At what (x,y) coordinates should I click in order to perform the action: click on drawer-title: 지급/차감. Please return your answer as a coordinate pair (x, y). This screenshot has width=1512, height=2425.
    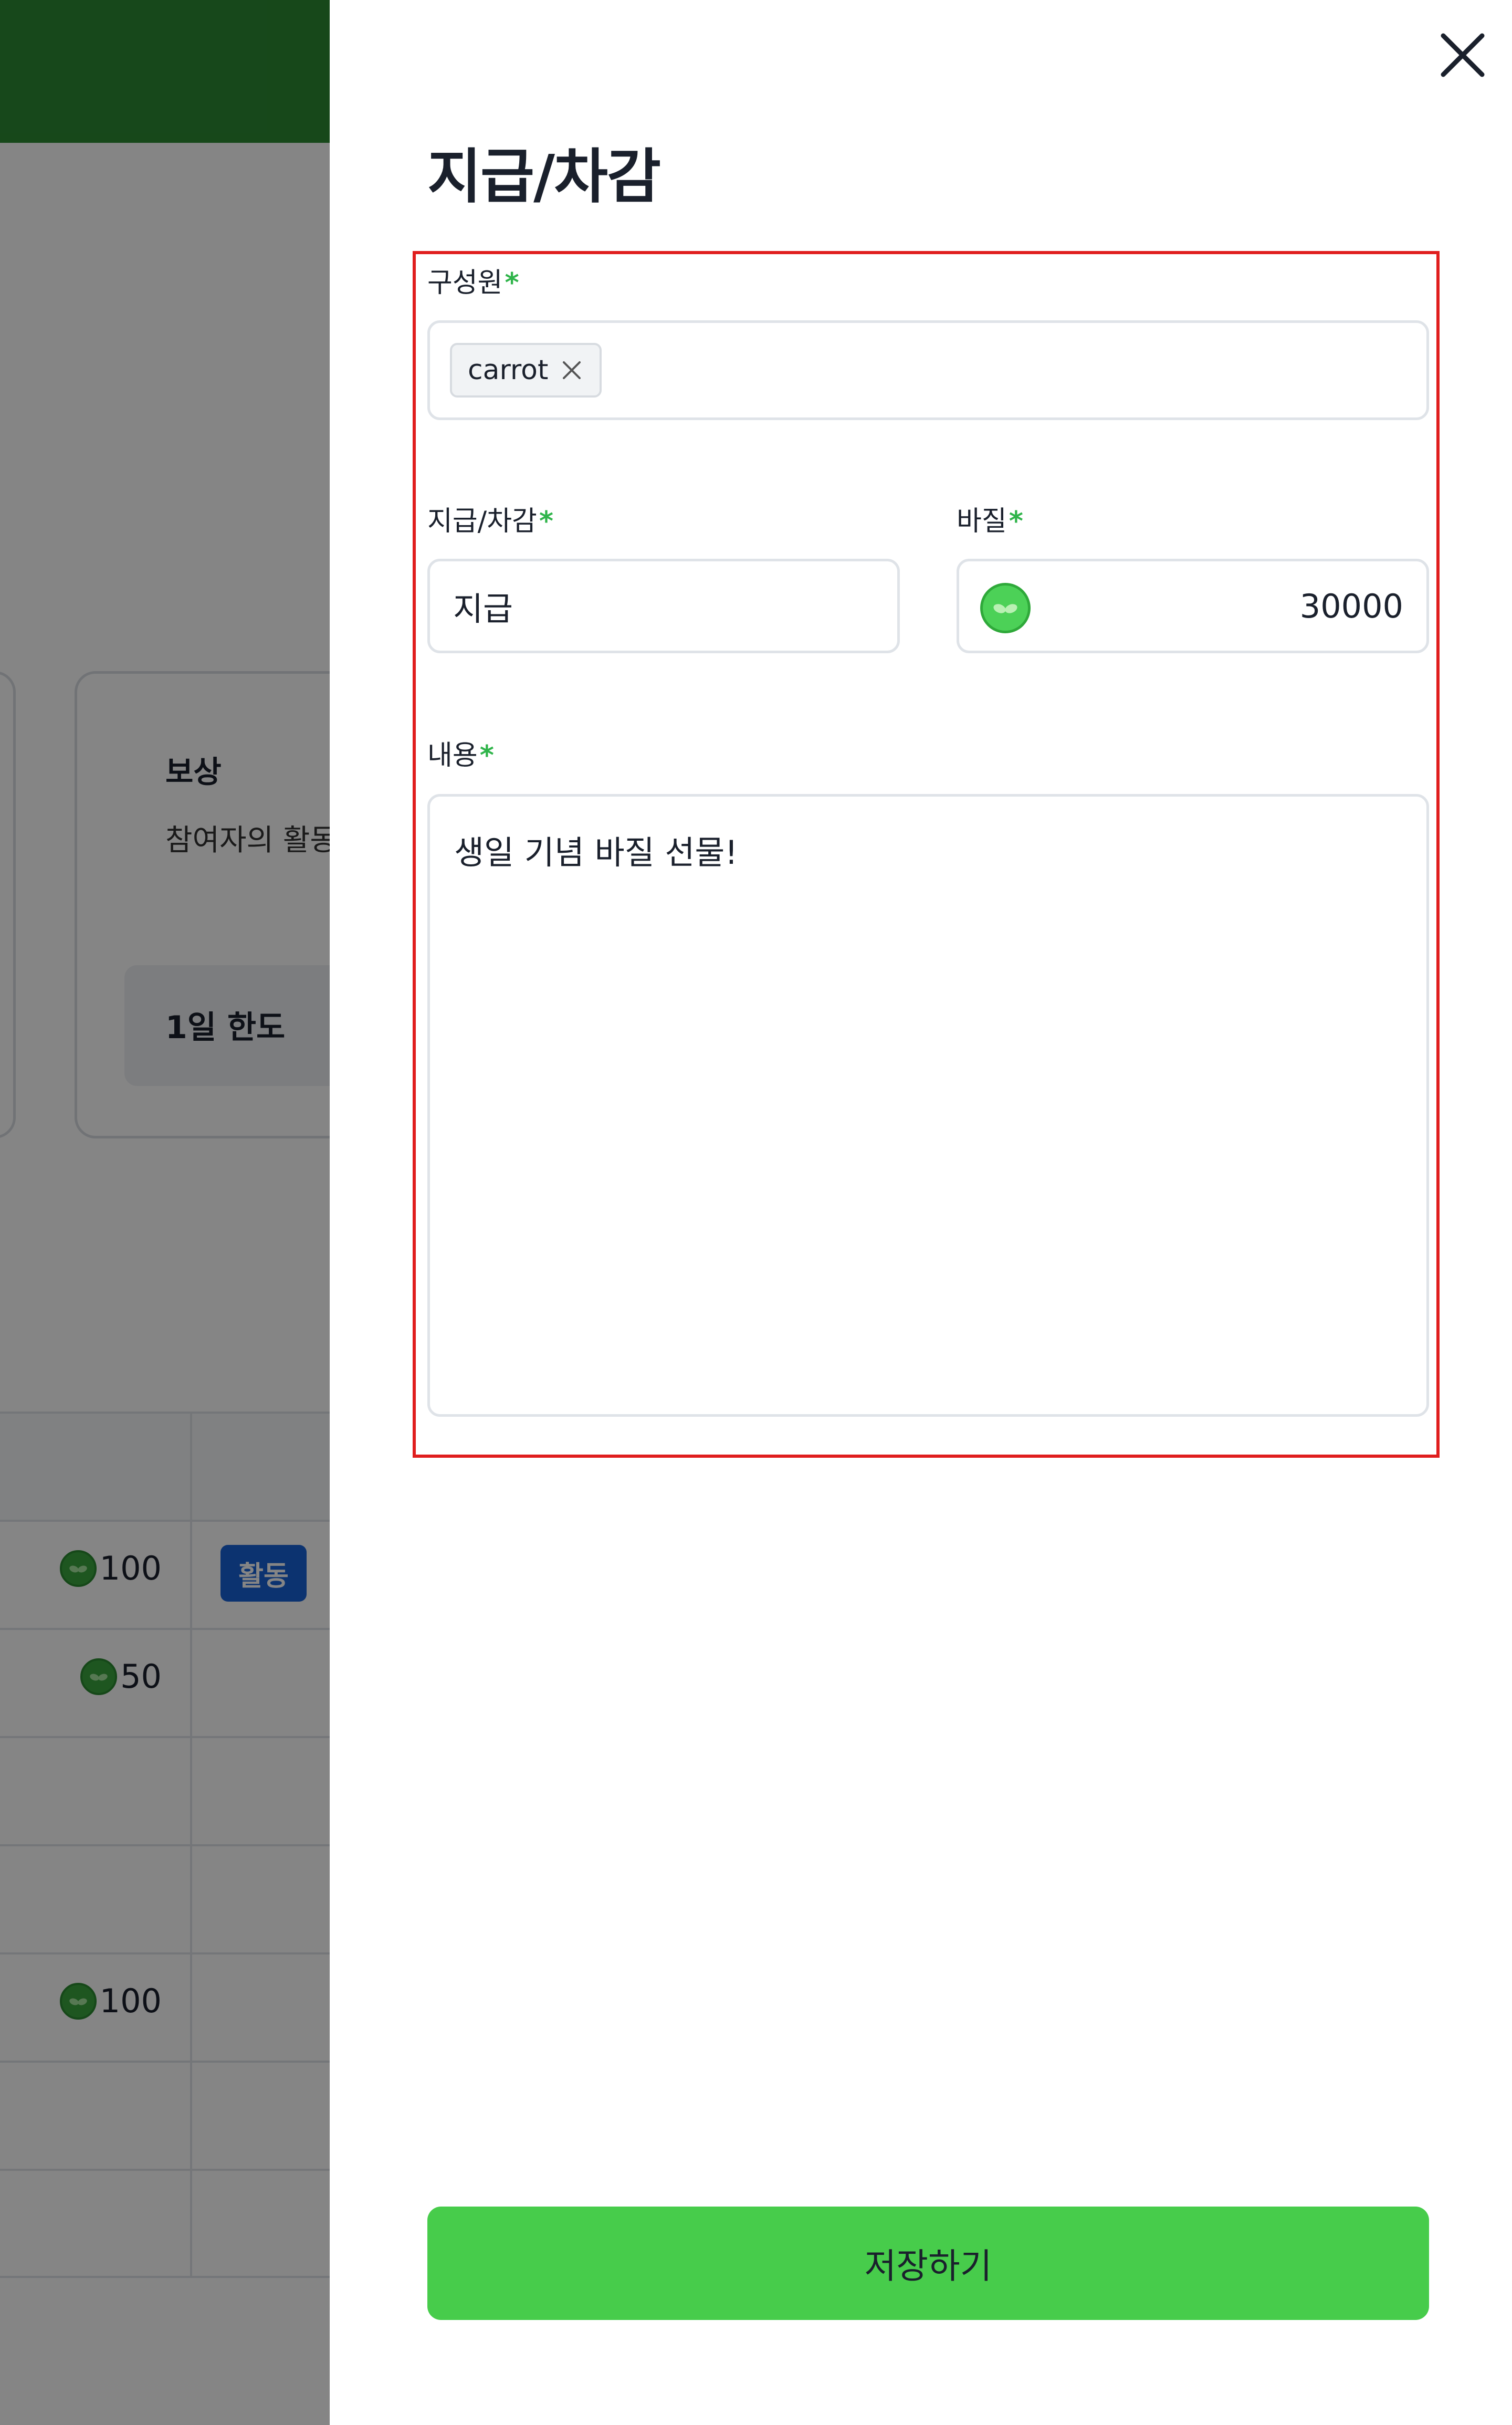
    Looking at the image, I should click on (544, 177).